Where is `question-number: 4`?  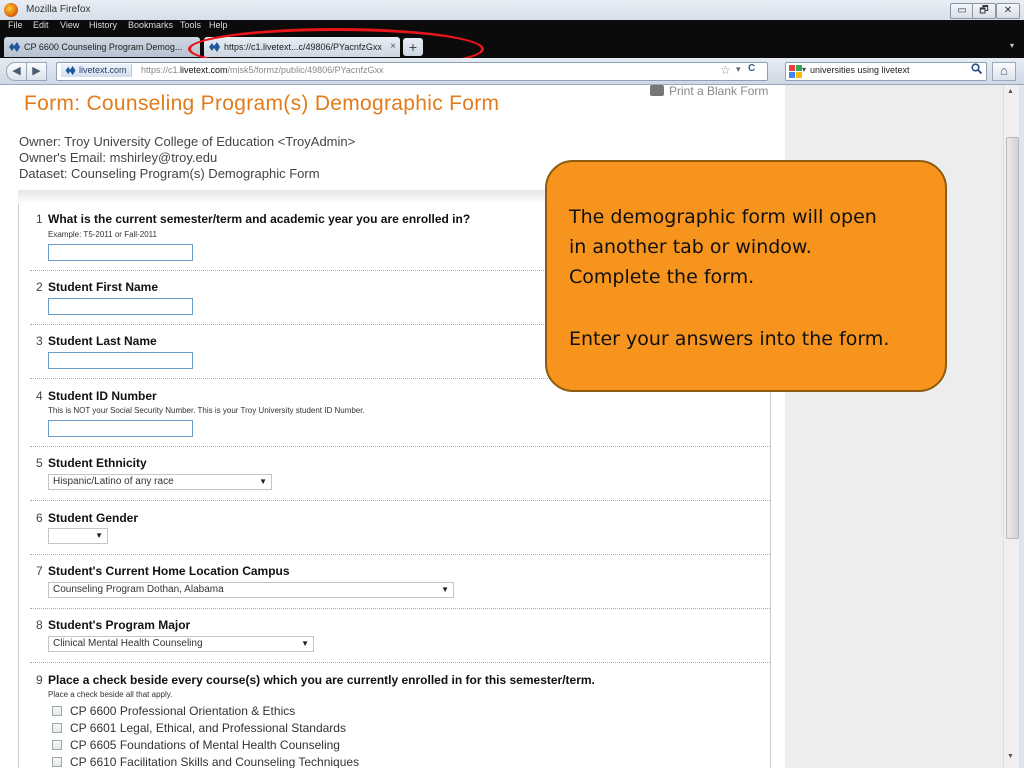
question-number: 4 is located at coordinates (39, 396).